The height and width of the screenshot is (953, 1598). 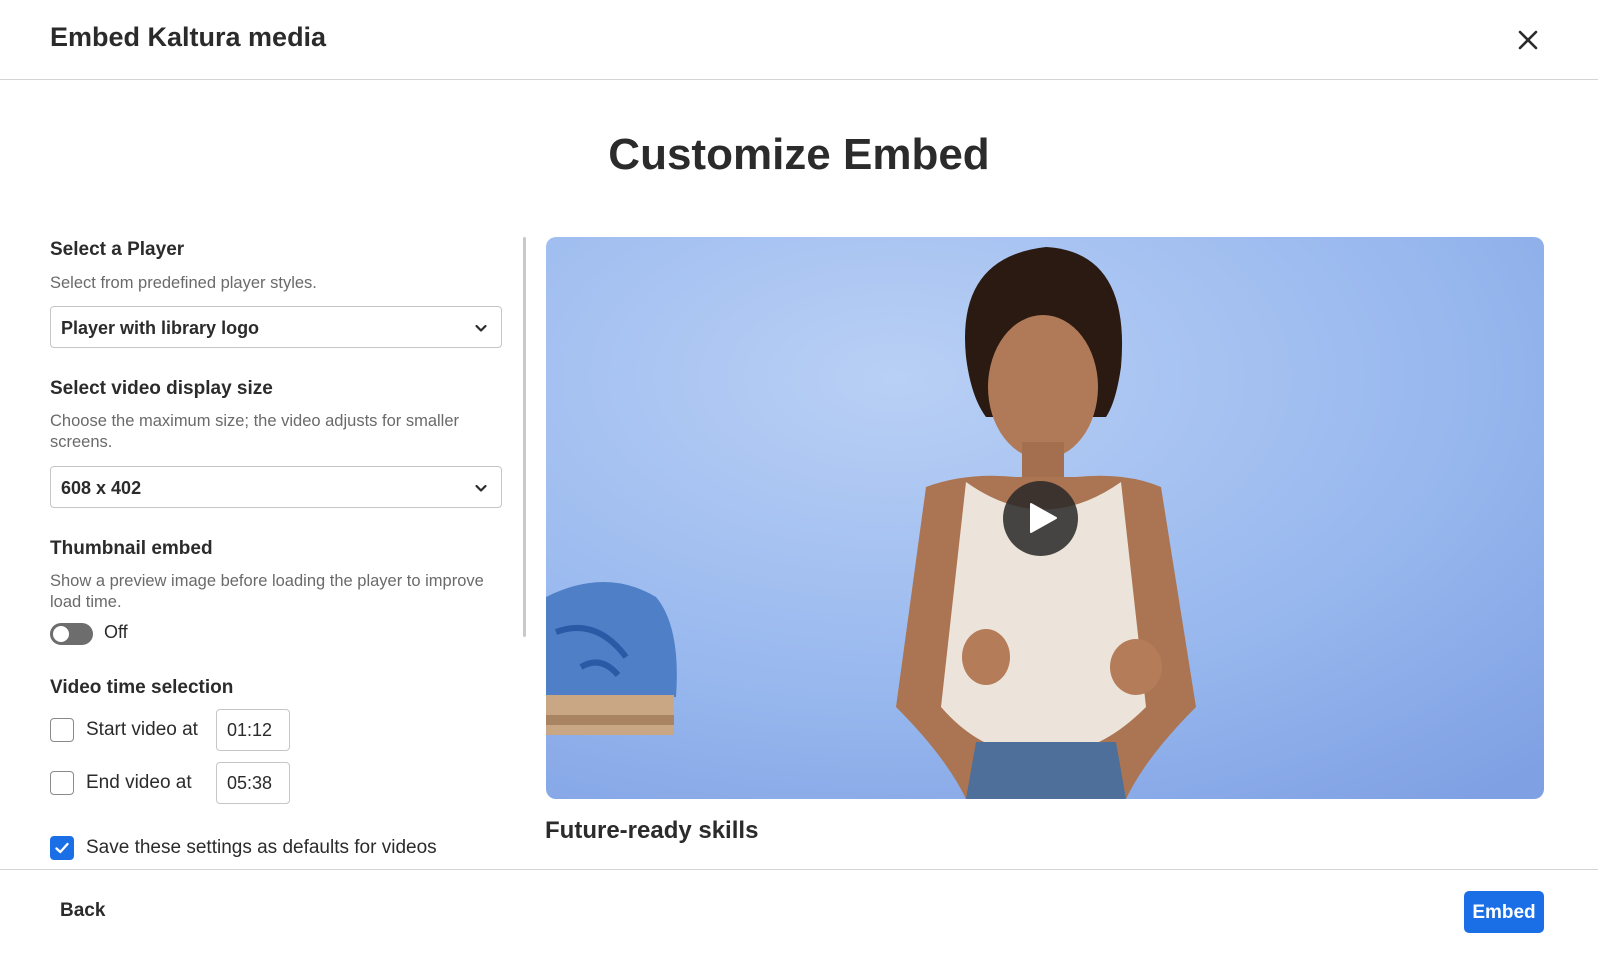 I want to click on play-button, so click(x=1040, y=518).